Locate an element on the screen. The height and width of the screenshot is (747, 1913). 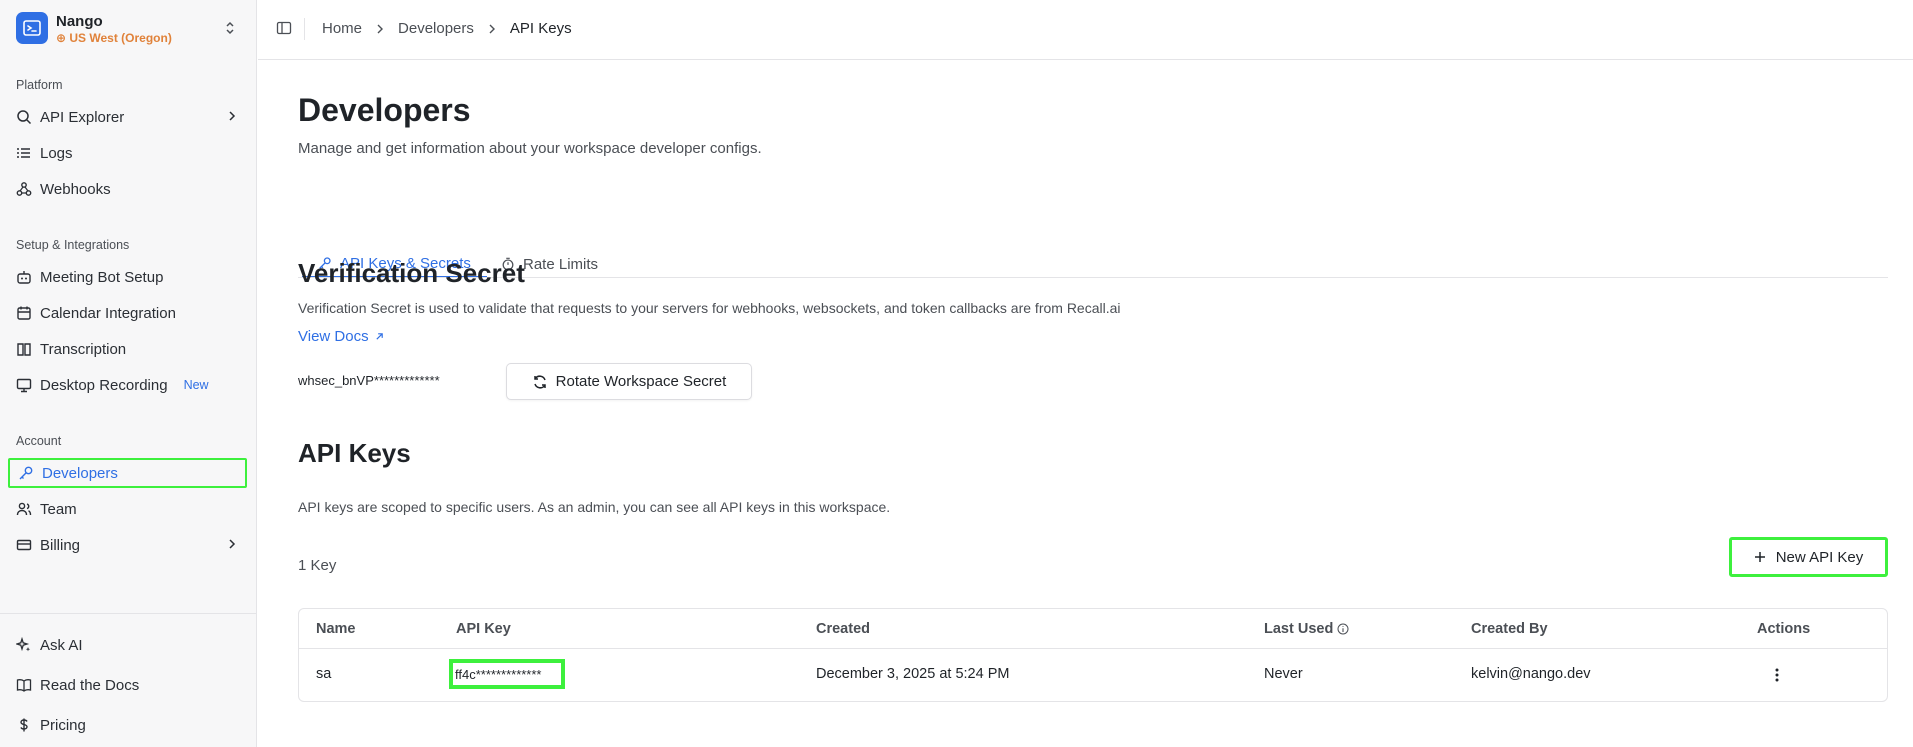
dollar-icon is located at coordinates (24, 725).